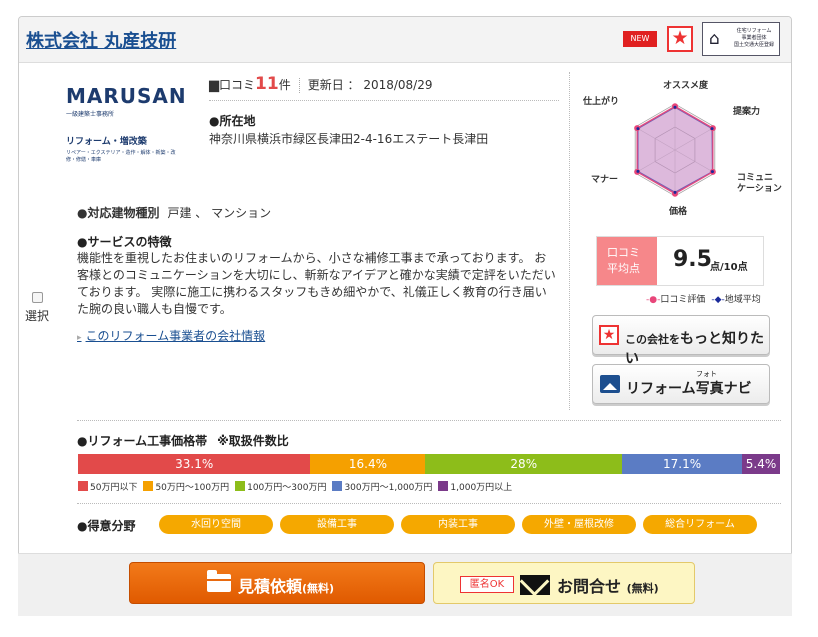 Image resolution: width=818 pixels, height=637 pixels. I want to click on photo-navi-button: フォト リフォーム写真ナビ, so click(681, 384).